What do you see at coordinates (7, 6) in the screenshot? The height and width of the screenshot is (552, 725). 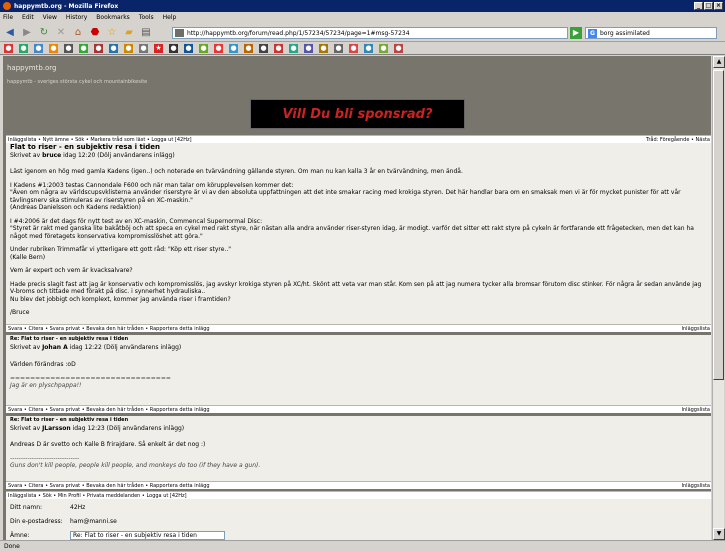 I see `firefox-icon` at bounding box center [7, 6].